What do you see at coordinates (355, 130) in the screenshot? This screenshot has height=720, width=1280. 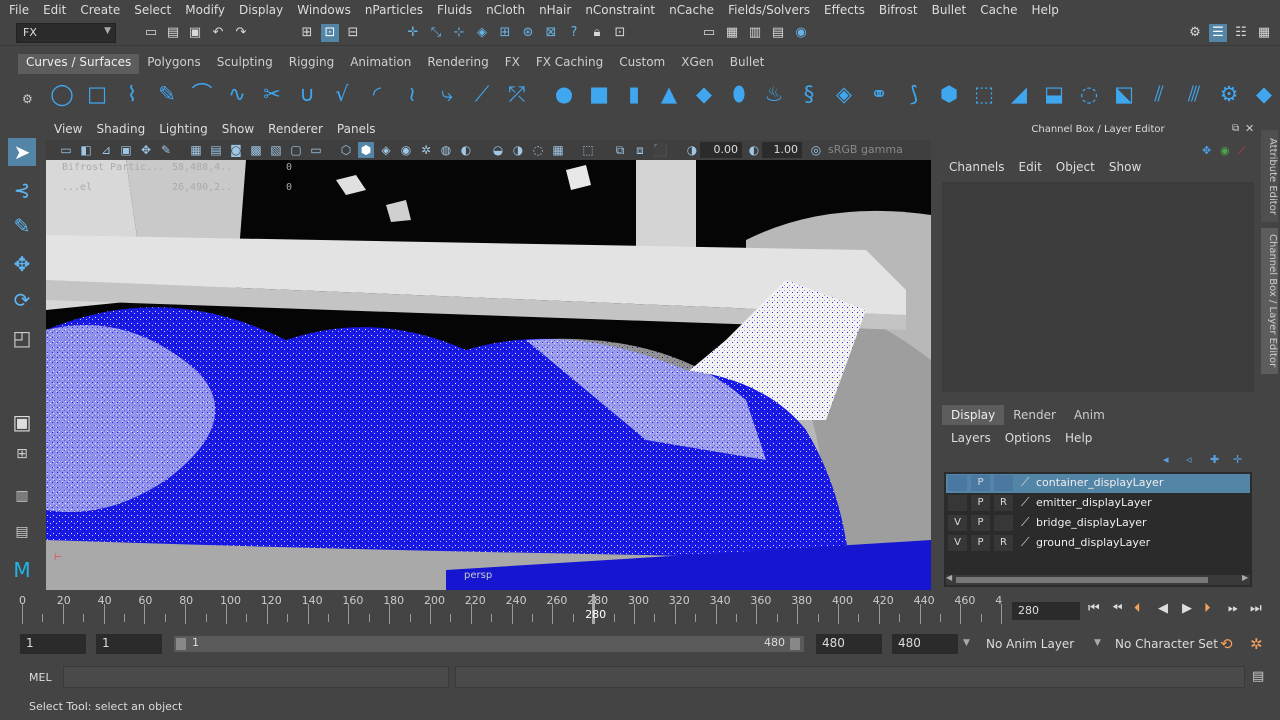 I see `viewport-menu-panels: Panels` at bounding box center [355, 130].